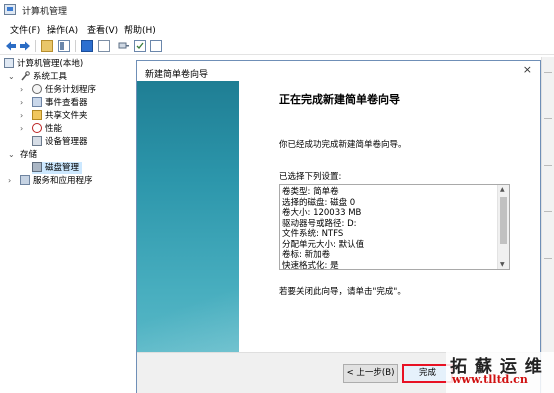 This screenshot has width=554, height=393. Describe the element at coordinates (319, 202) in the screenshot. I see `settings-line: 选择的磁盘: 磁盘 0` at that location.